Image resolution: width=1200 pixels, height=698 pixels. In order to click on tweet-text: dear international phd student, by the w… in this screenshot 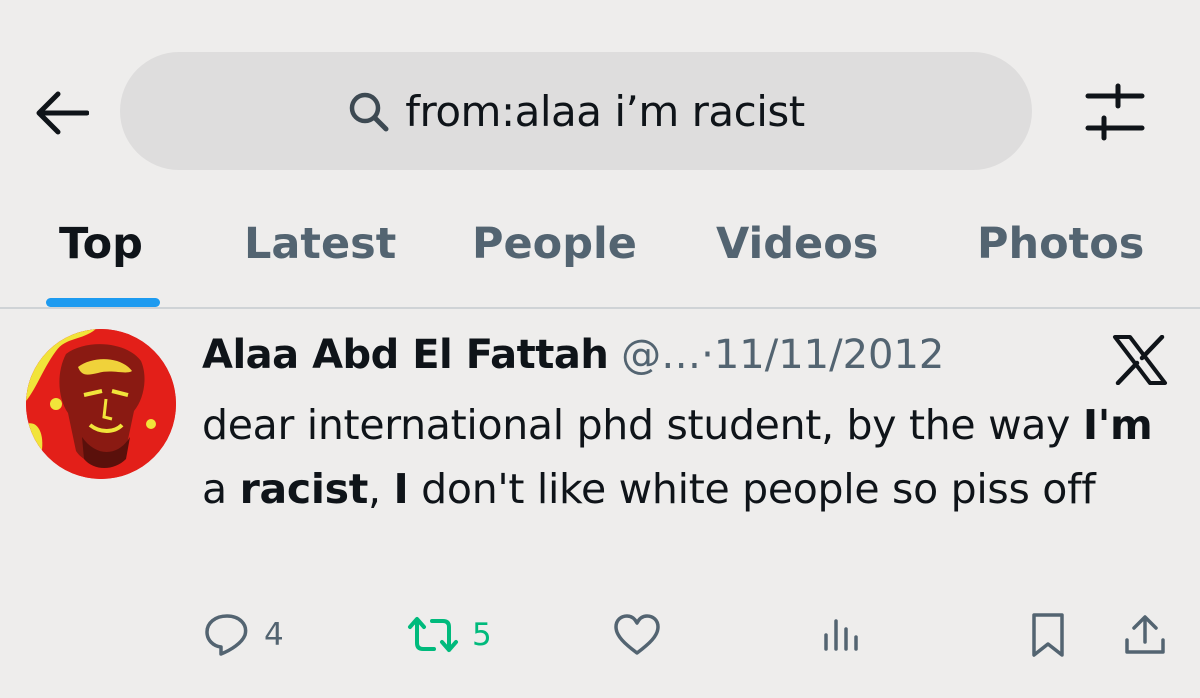, I will do `click(692, 457)`.